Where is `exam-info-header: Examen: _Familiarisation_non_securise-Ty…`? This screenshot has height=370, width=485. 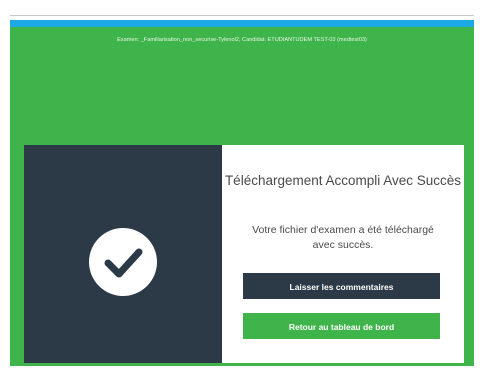
exam-info-header: Examen: _Familiarisation_non_securise-Ty… is located at coordinates (242, 40).